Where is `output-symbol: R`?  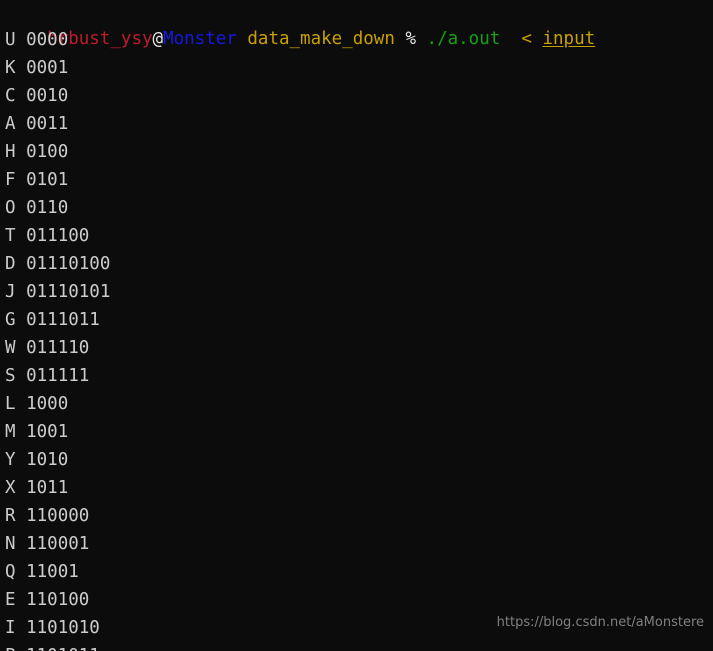 output-symbol: R is located at coordinates (10, 516).